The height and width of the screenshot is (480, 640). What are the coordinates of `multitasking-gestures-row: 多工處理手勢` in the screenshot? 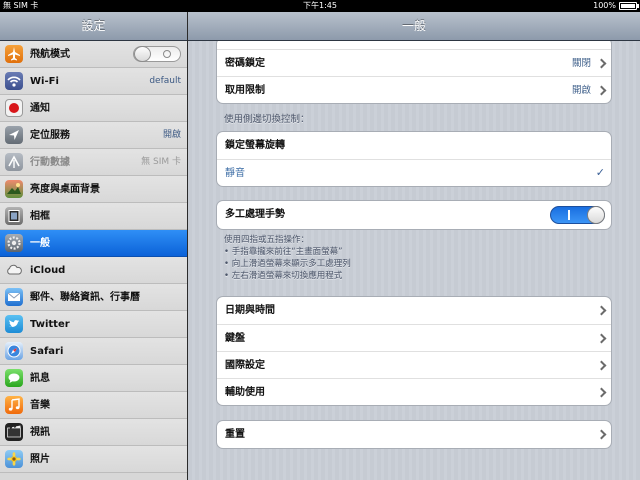 It's located at (414, 215).